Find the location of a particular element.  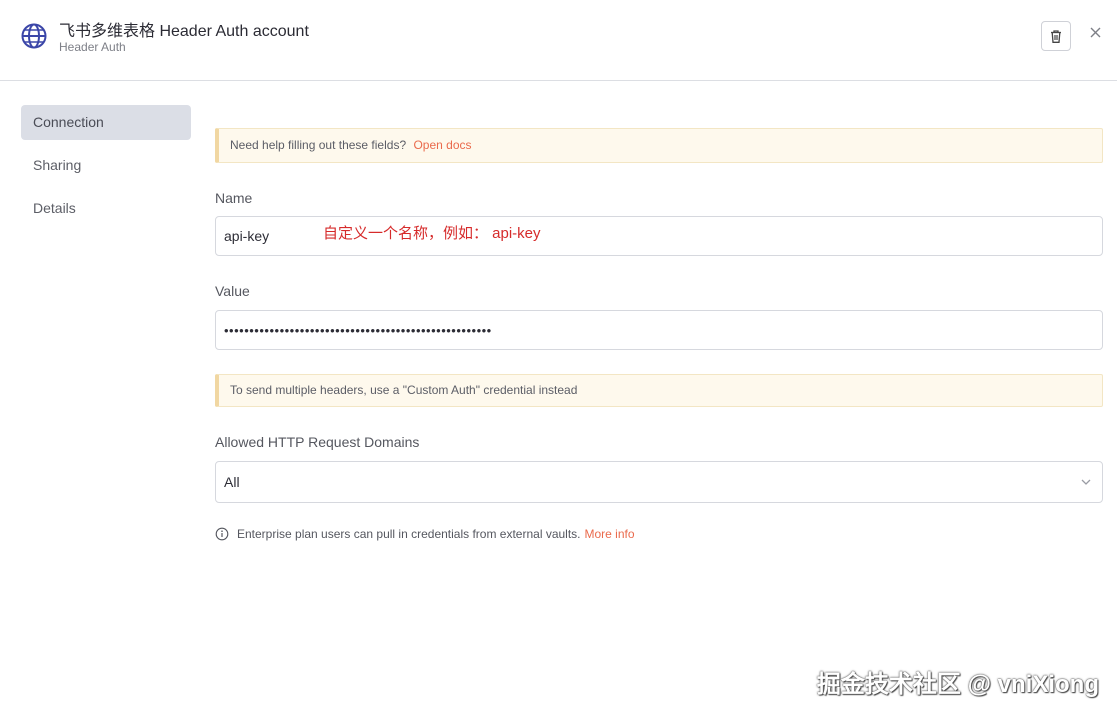

info-icon is located at coordinates (222, 534).